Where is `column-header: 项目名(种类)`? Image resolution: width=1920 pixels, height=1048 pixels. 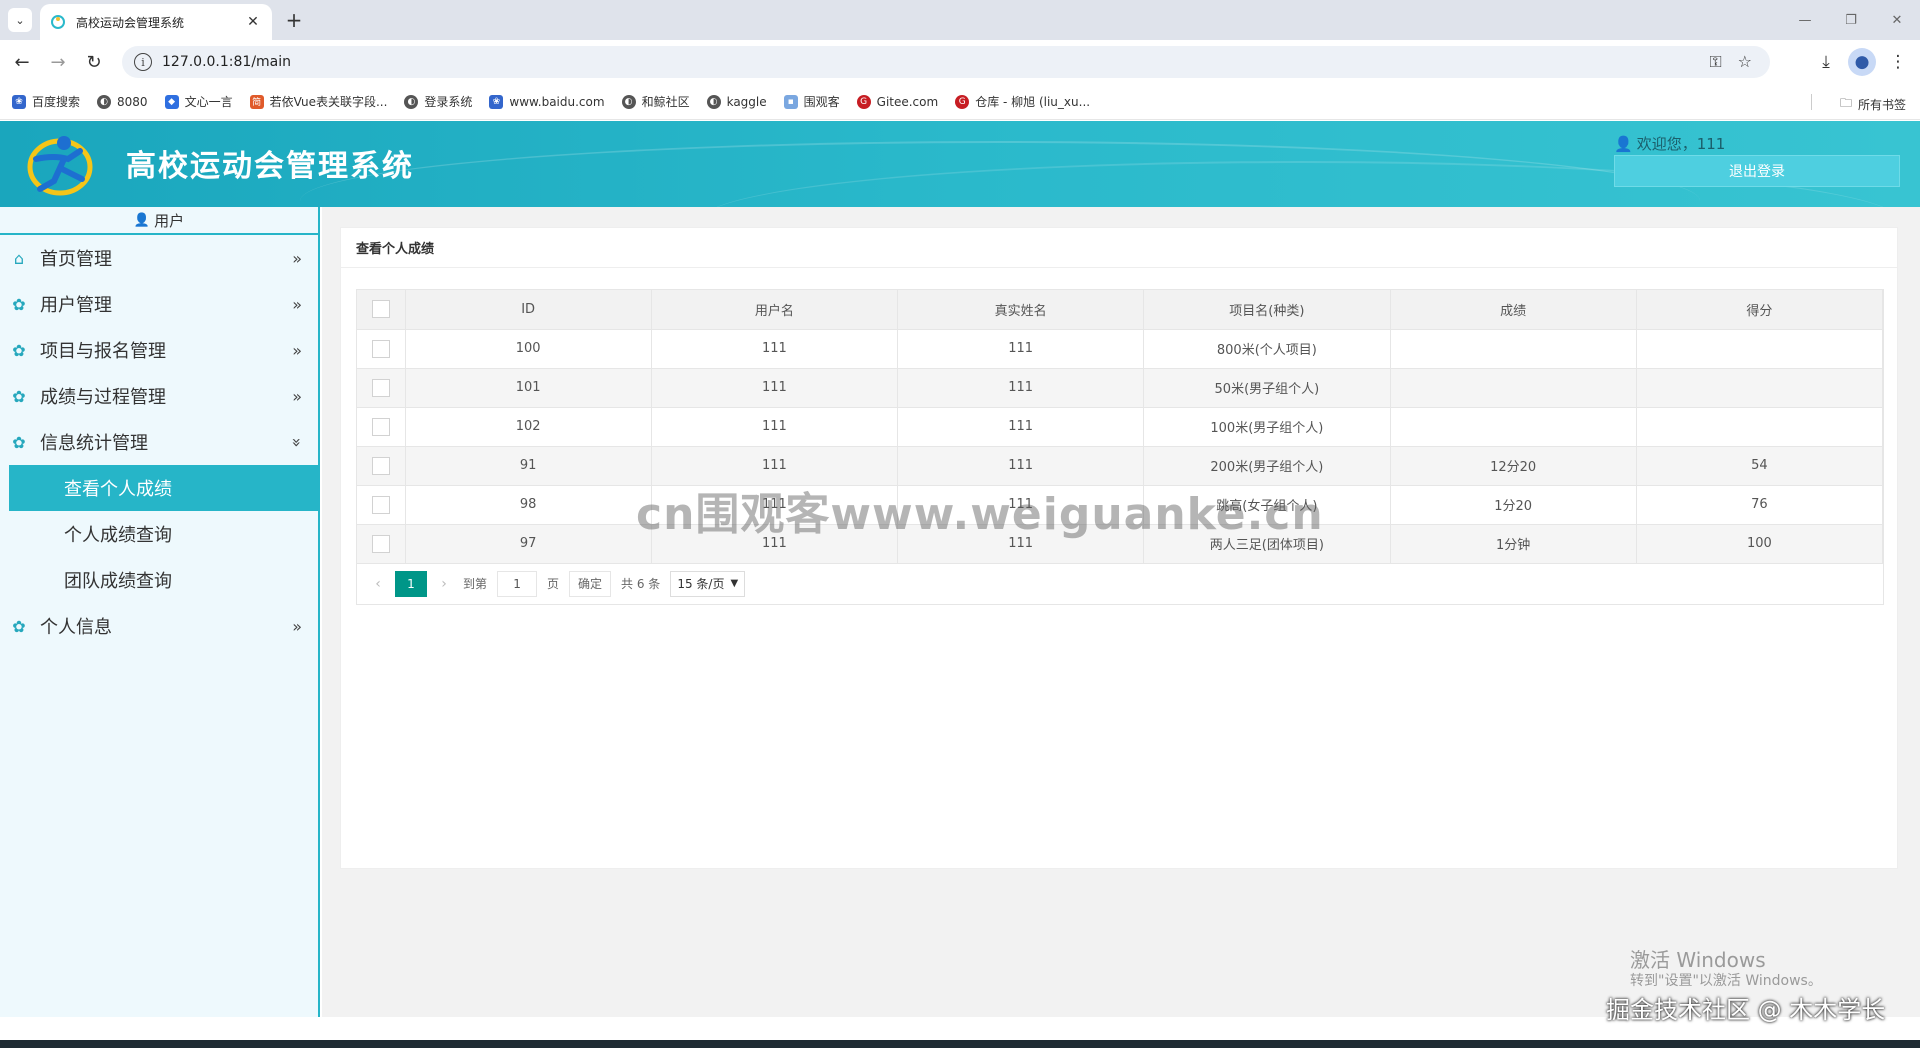
column-header: 项目名(种类) is located at coordinates (1267, 310).